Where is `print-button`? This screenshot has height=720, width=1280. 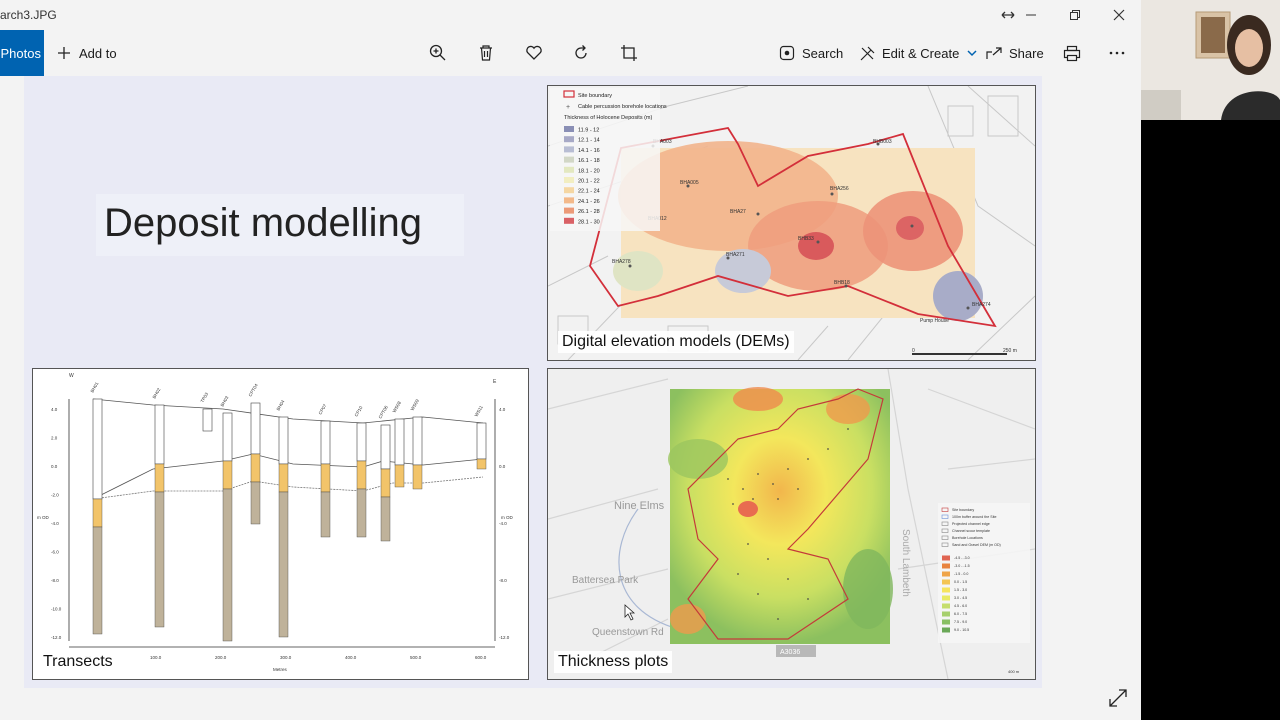 print-button is located at coordinates (1072, 53).